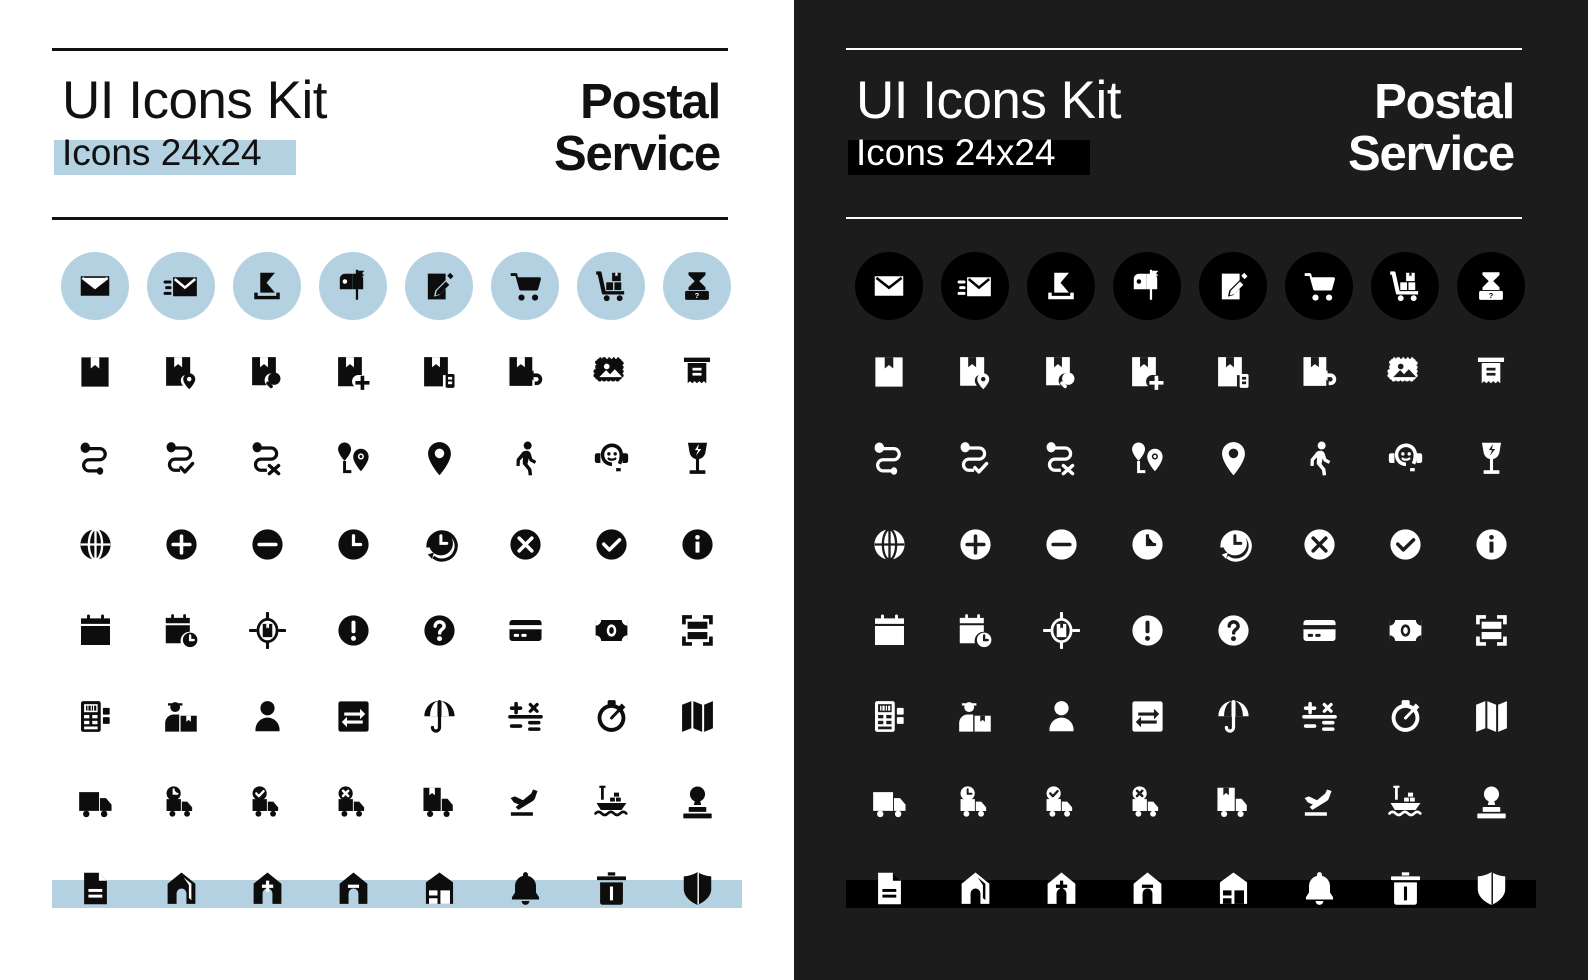 The height and width of the screenshot is (980, 1588). Describe the element at coordinates (267, 286) in the screenshot. I see `inbox-tray-icon` at that location.